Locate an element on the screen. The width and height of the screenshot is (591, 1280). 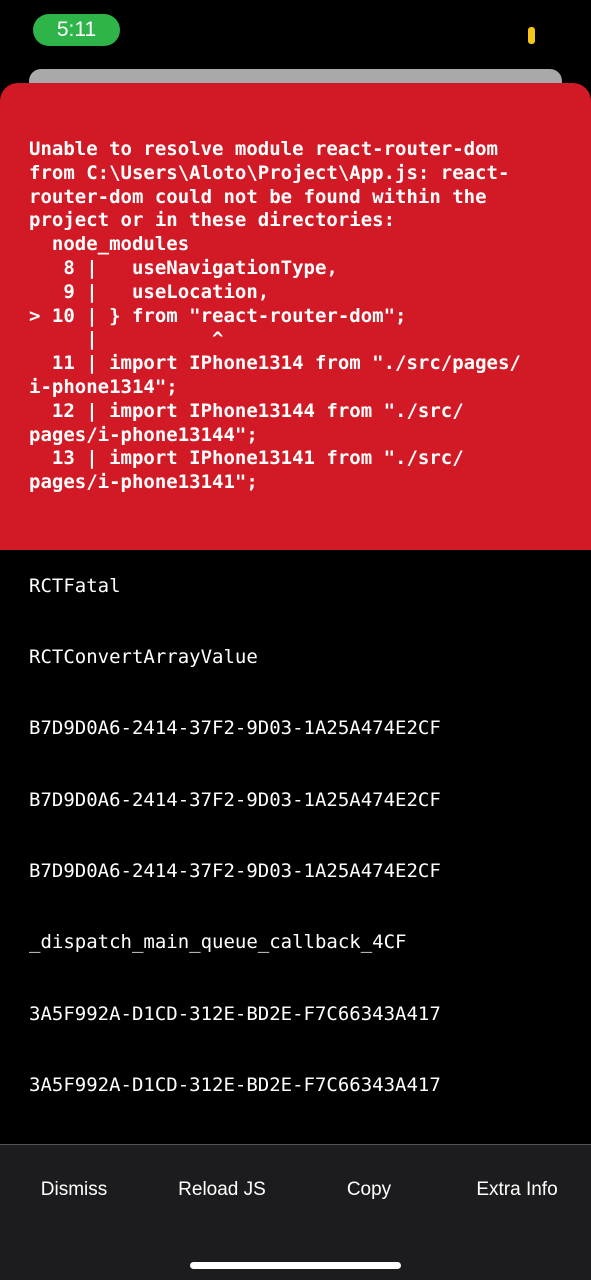
status-bar: 5:11 is located at coordinates (295, 30).